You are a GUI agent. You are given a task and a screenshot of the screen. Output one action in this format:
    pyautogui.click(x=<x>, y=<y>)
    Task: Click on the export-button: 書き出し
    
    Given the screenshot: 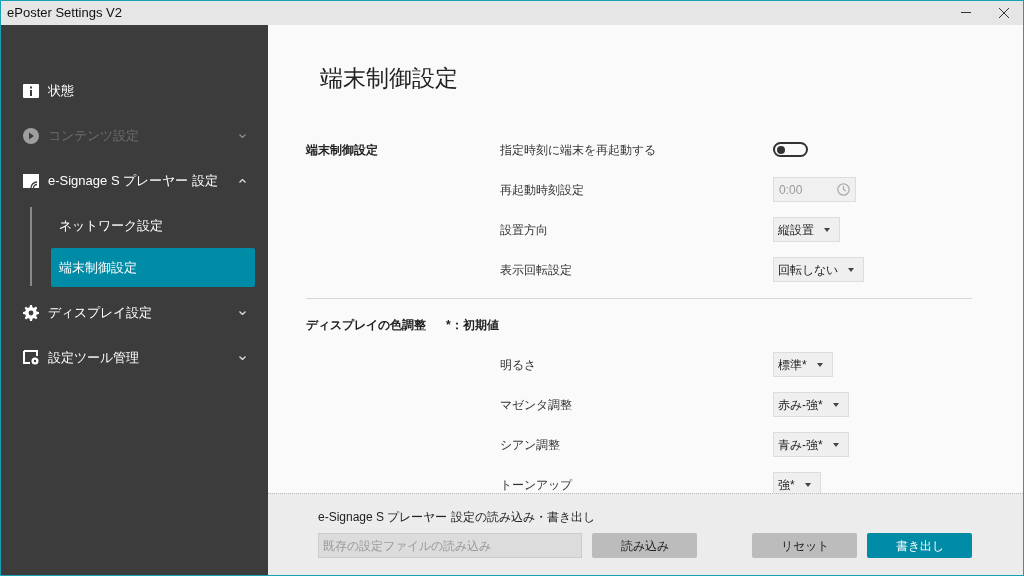 What is the action you would take?
    pyautogui.click(x=919, y=545)
    